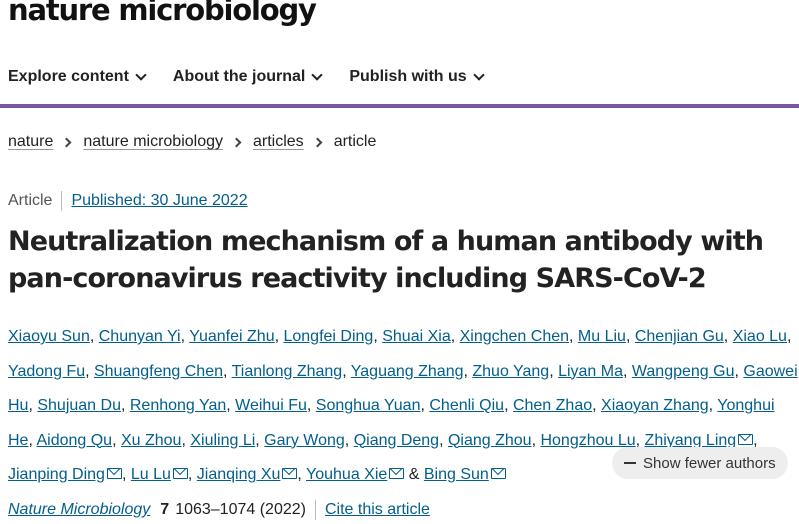  What do you see at coordinates (68, 76) in the screenshot?
I see `nav-item-label: Explore content` at bounding box center [68, 76].